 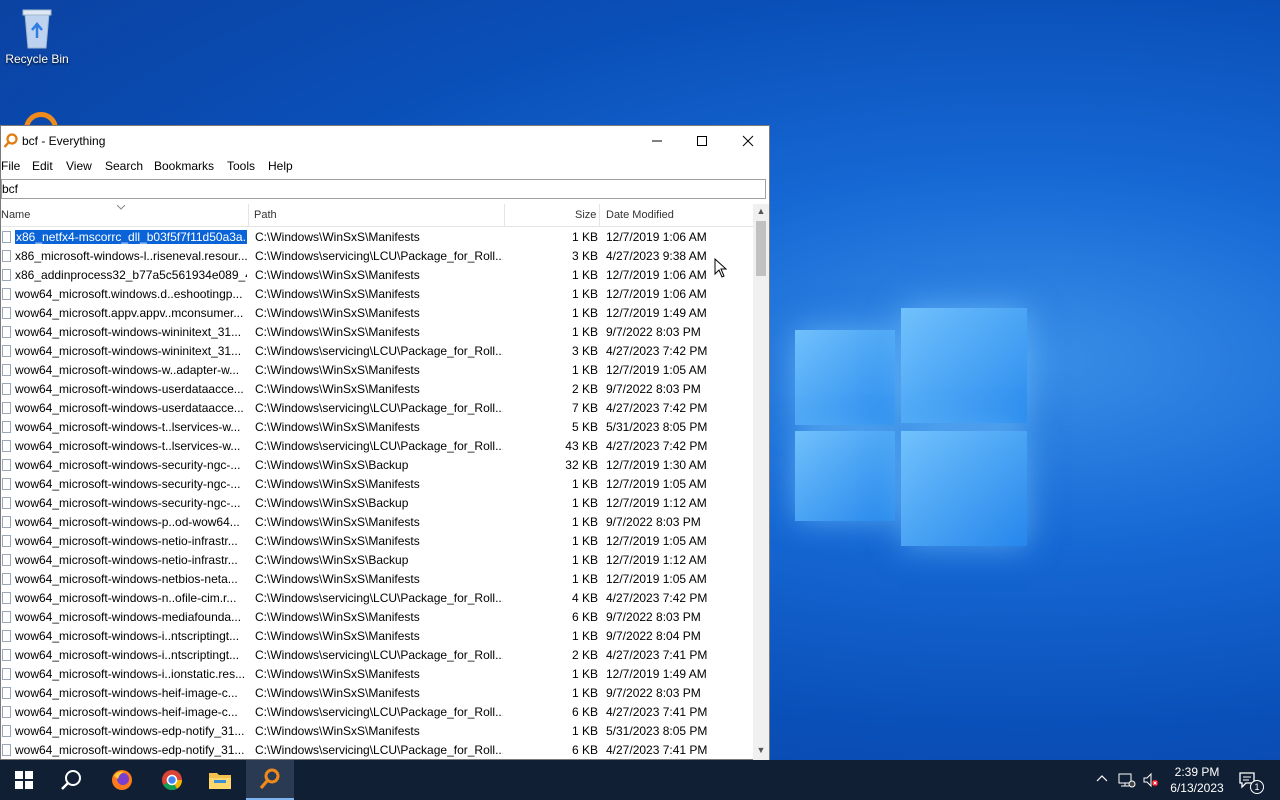 I want to click on scroll-thumb, so click(x=761, y=248).